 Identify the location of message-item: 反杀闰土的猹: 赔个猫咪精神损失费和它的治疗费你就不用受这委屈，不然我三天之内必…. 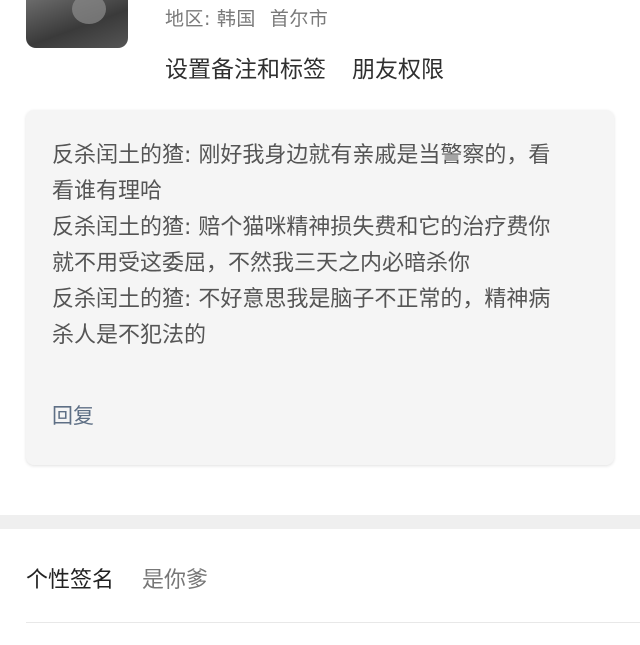
(301, 245).